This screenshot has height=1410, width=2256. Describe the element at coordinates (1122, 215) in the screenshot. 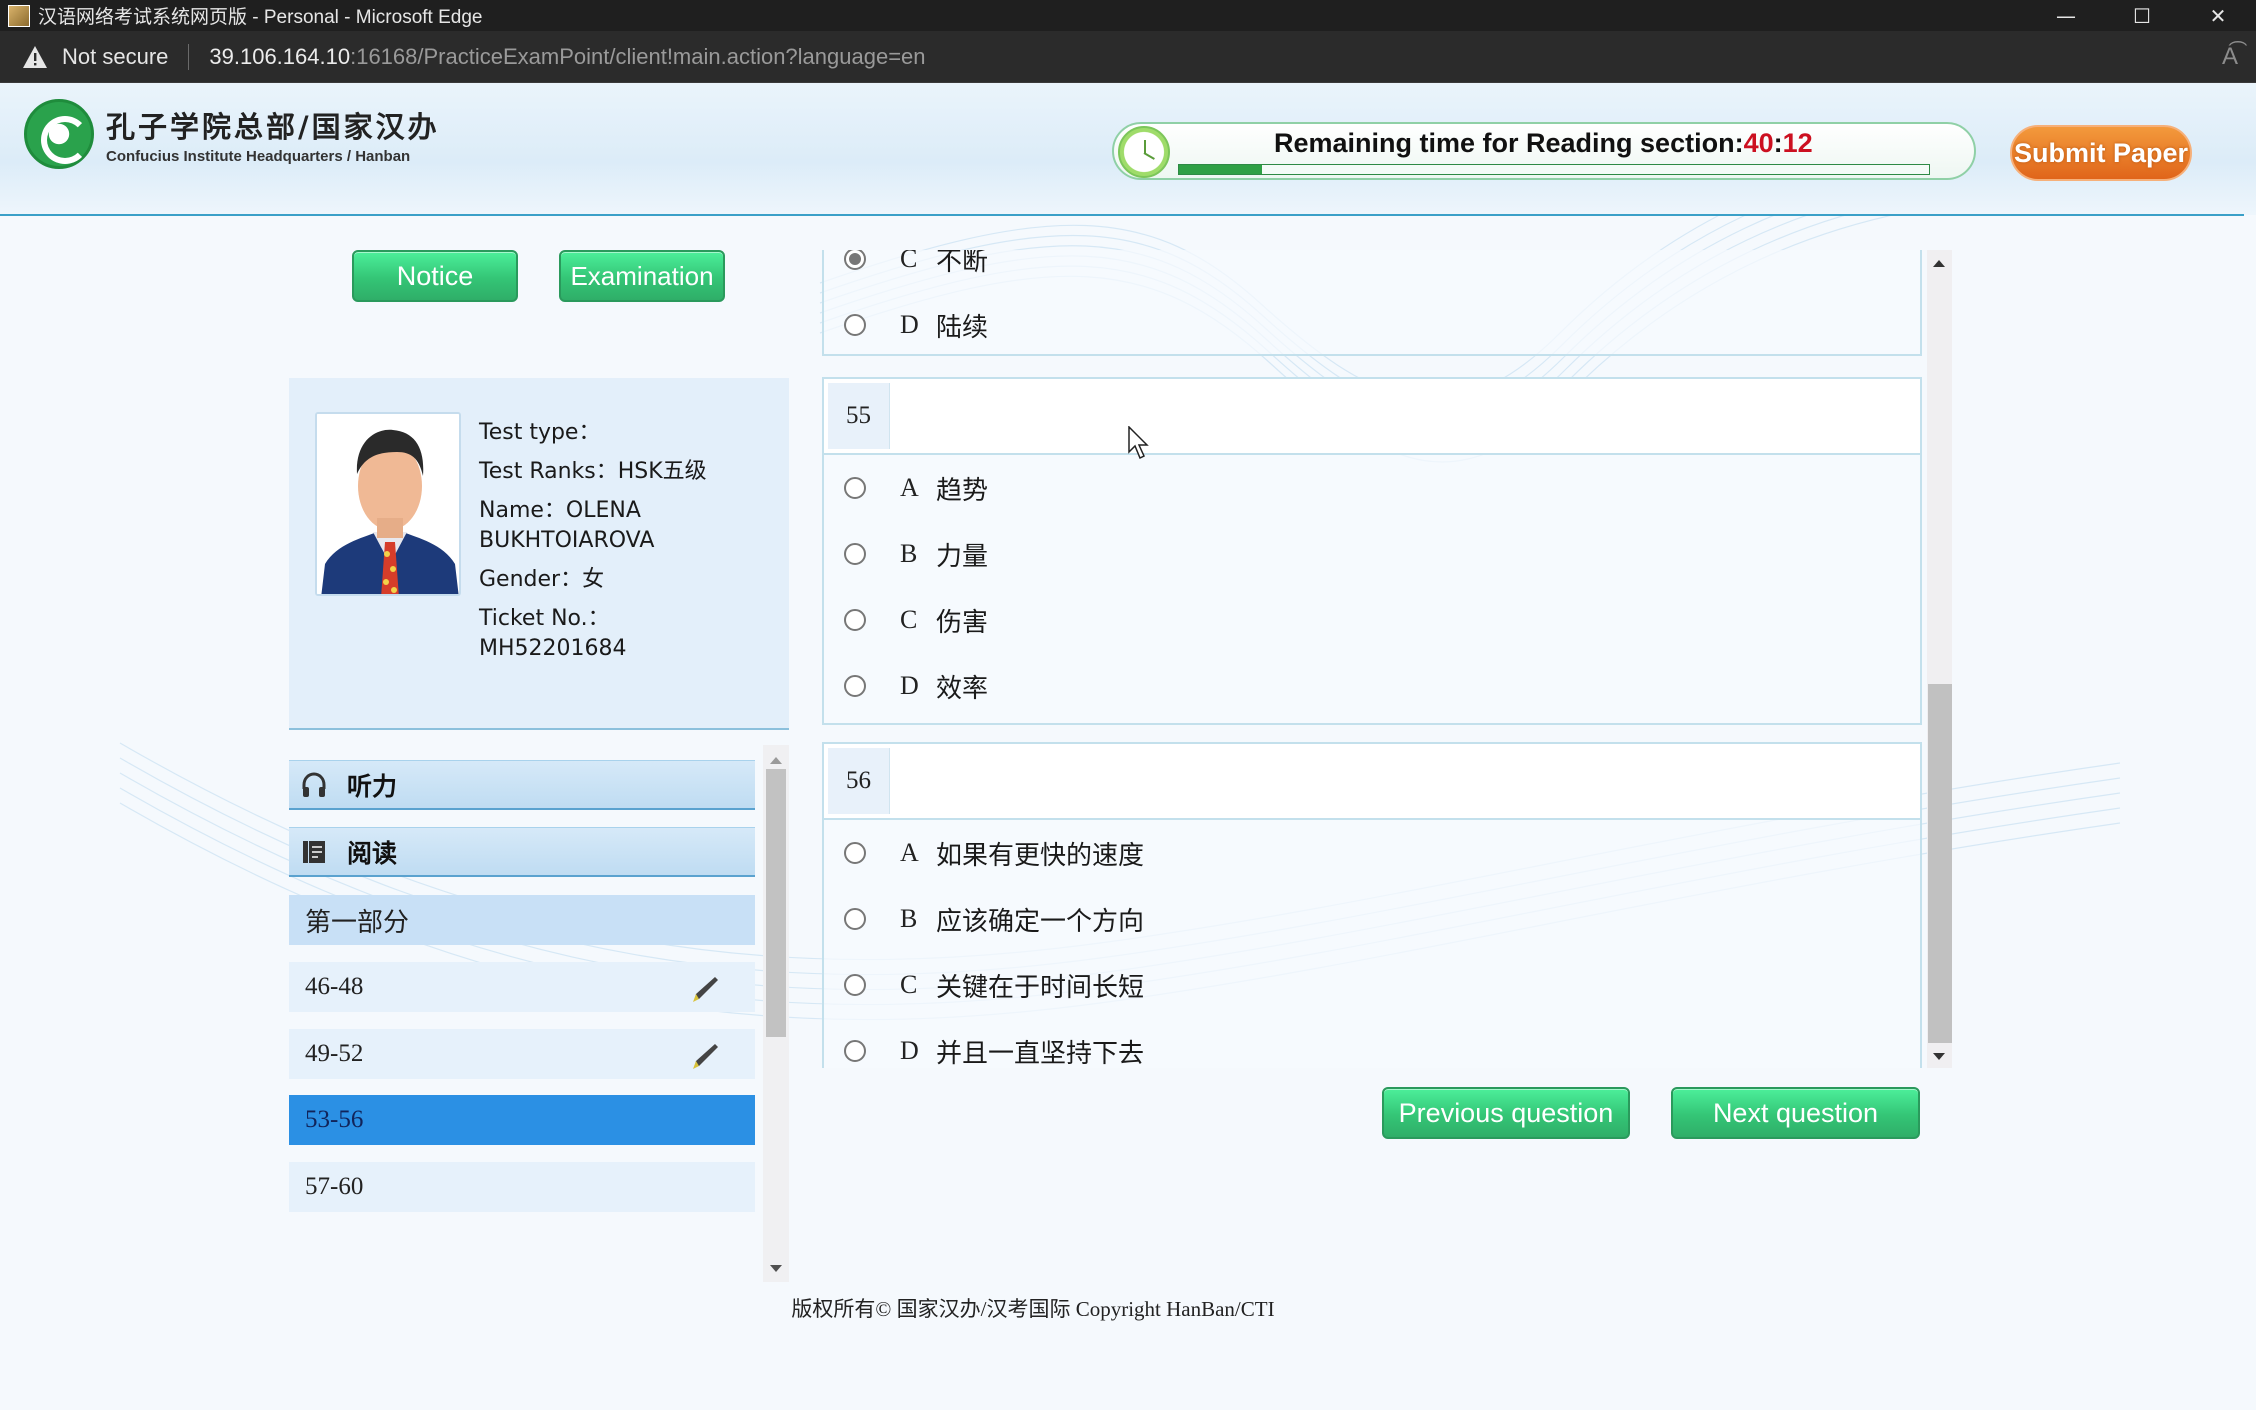

I see `header-divider` at that location.